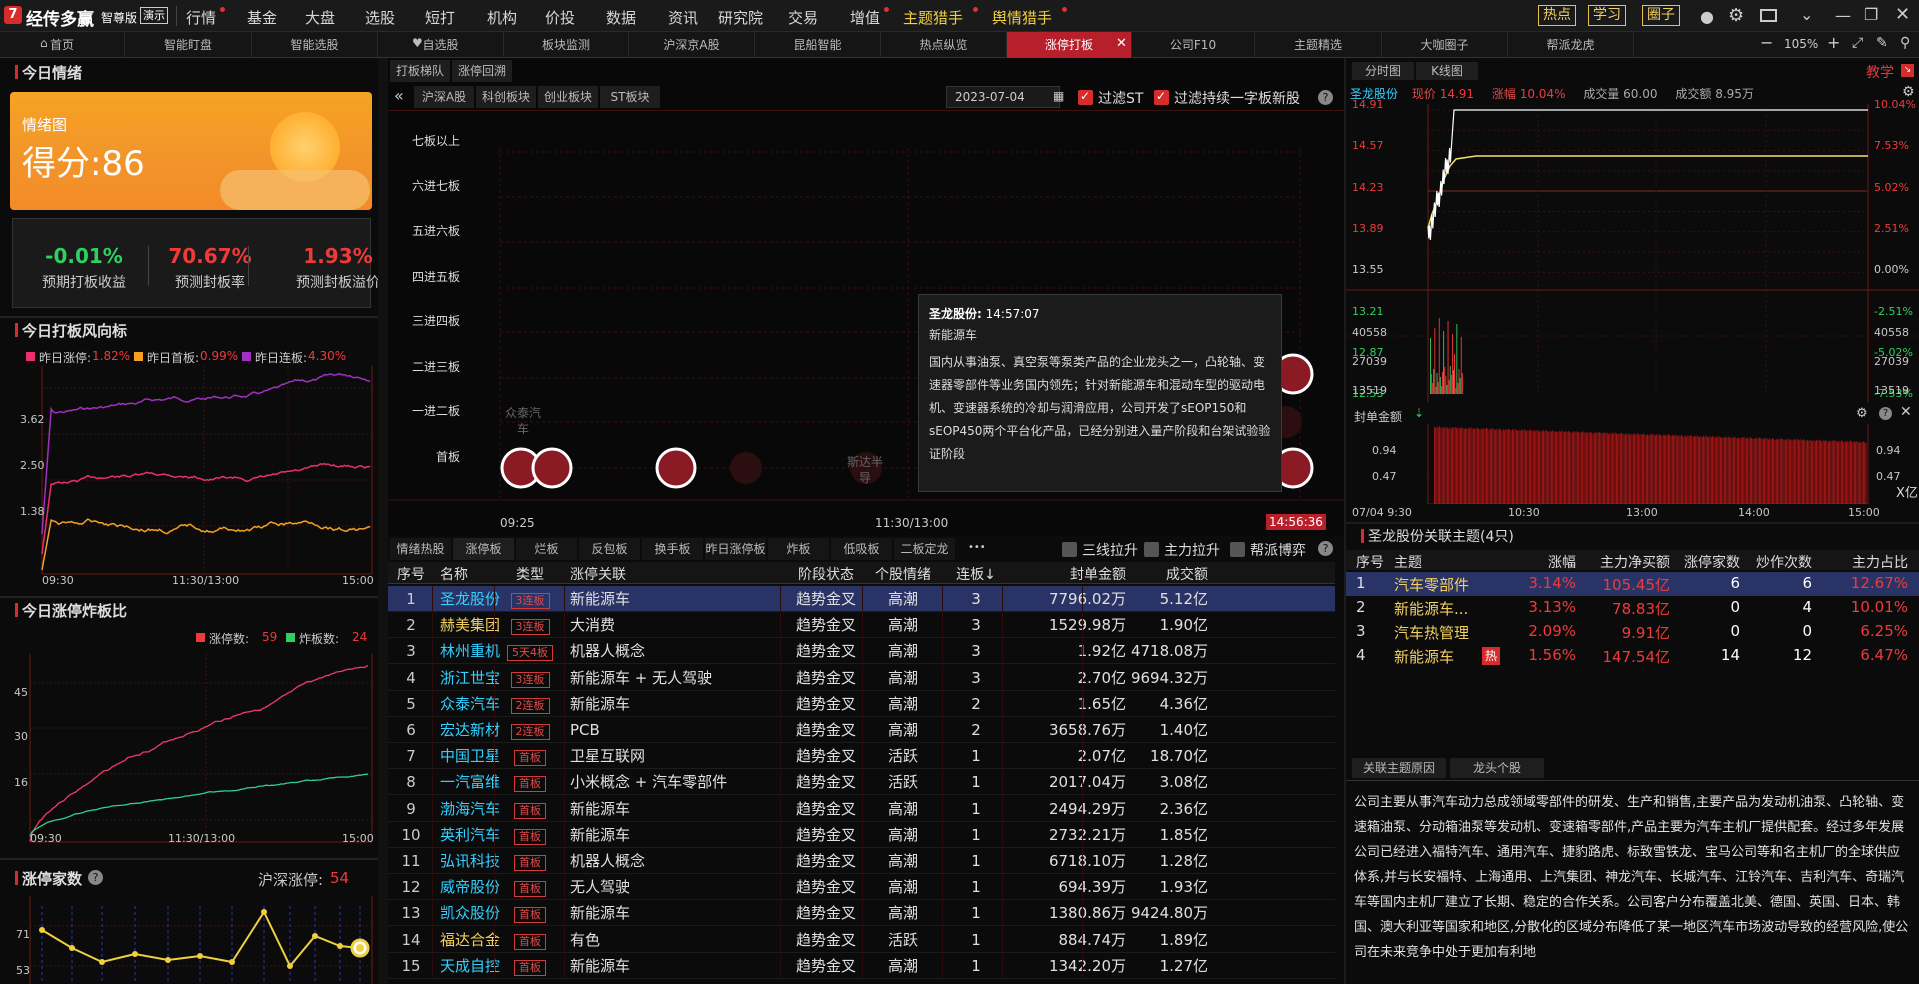  I want to click on menu-item-7: 数据, so click(621, 17).